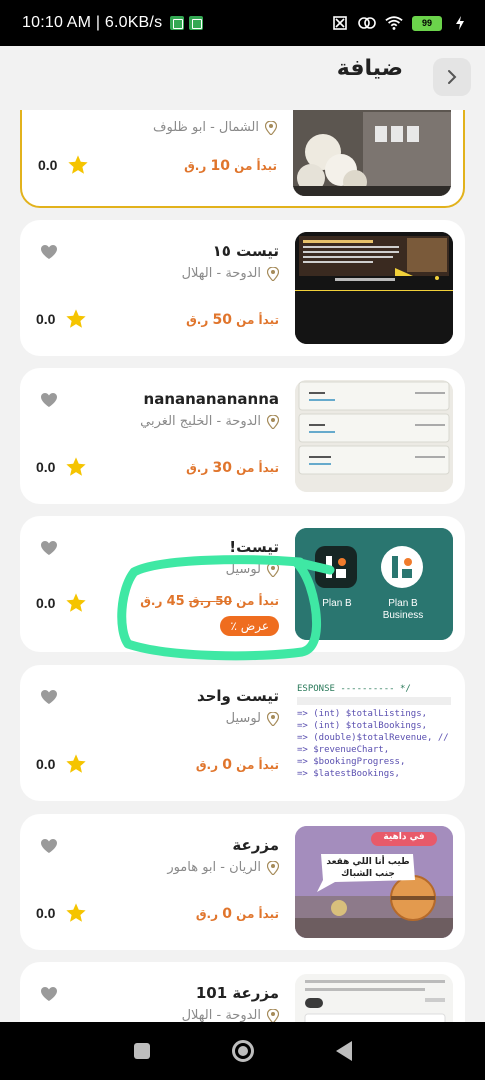 Image resolution: width=485 pixels, height=1080 pixels. Describe the element at coordinates (368, 868) in the screenshot. I see `thumb-text: طيب أنا اللي هقعد جنب الشباك` at that location.